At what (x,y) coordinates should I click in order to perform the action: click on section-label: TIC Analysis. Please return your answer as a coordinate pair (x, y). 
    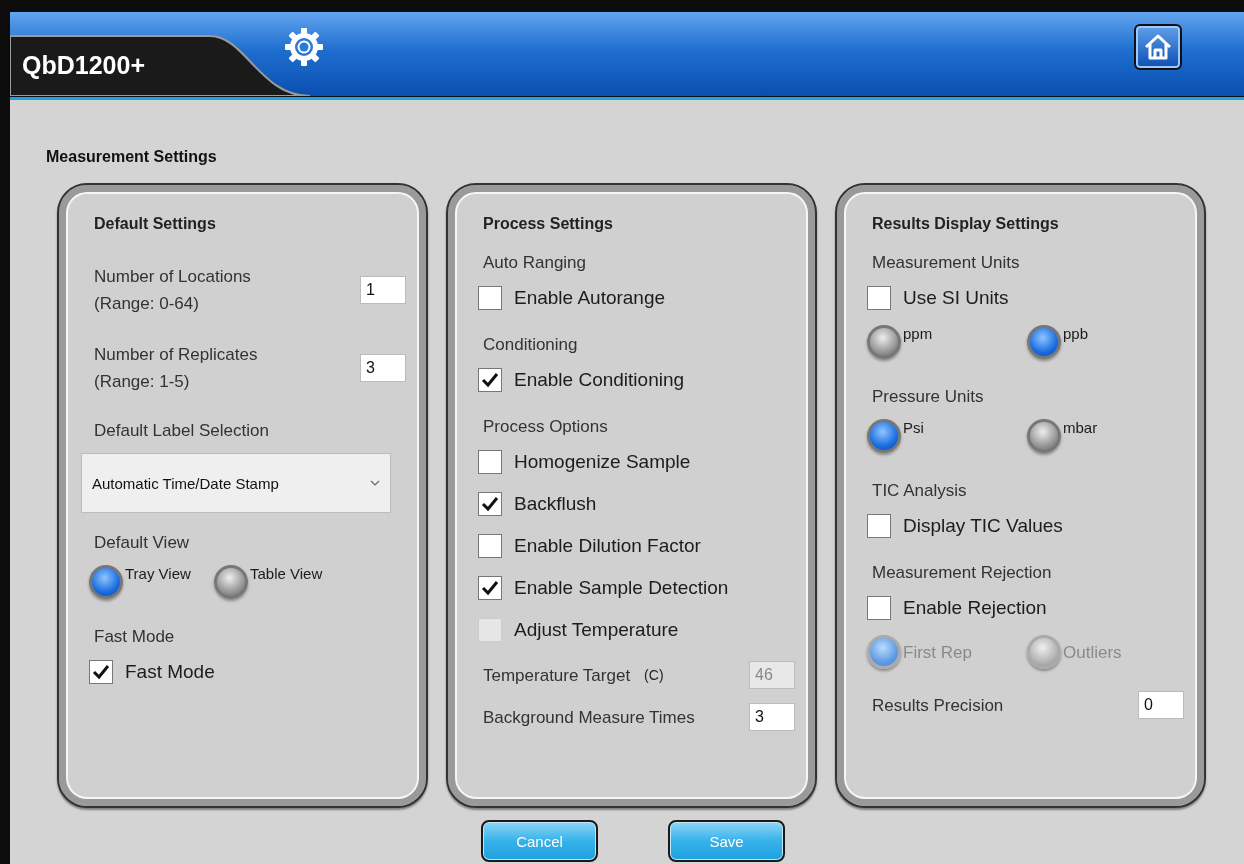
    Looking at the image, I should click on (920, 491).